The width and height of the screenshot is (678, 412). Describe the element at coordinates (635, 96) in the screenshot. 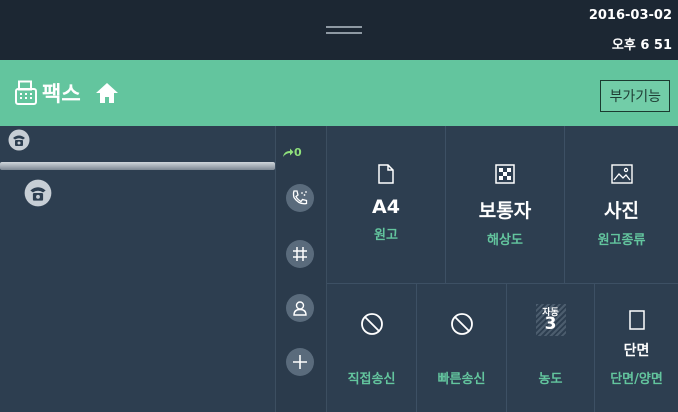

I see `extra-functions-button: 부가기능` at that location.